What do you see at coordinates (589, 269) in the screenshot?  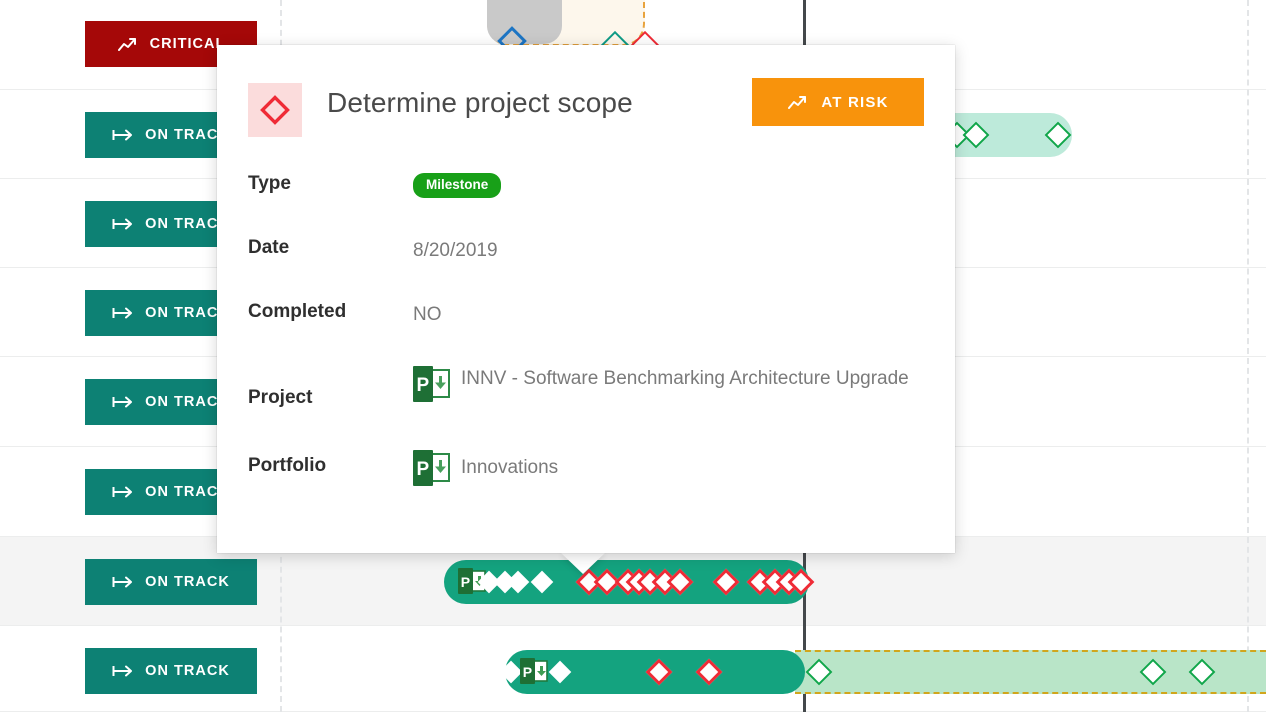 I see `tooltip-field-date: Date 8/20/2019` at bounding box center [589, 269].